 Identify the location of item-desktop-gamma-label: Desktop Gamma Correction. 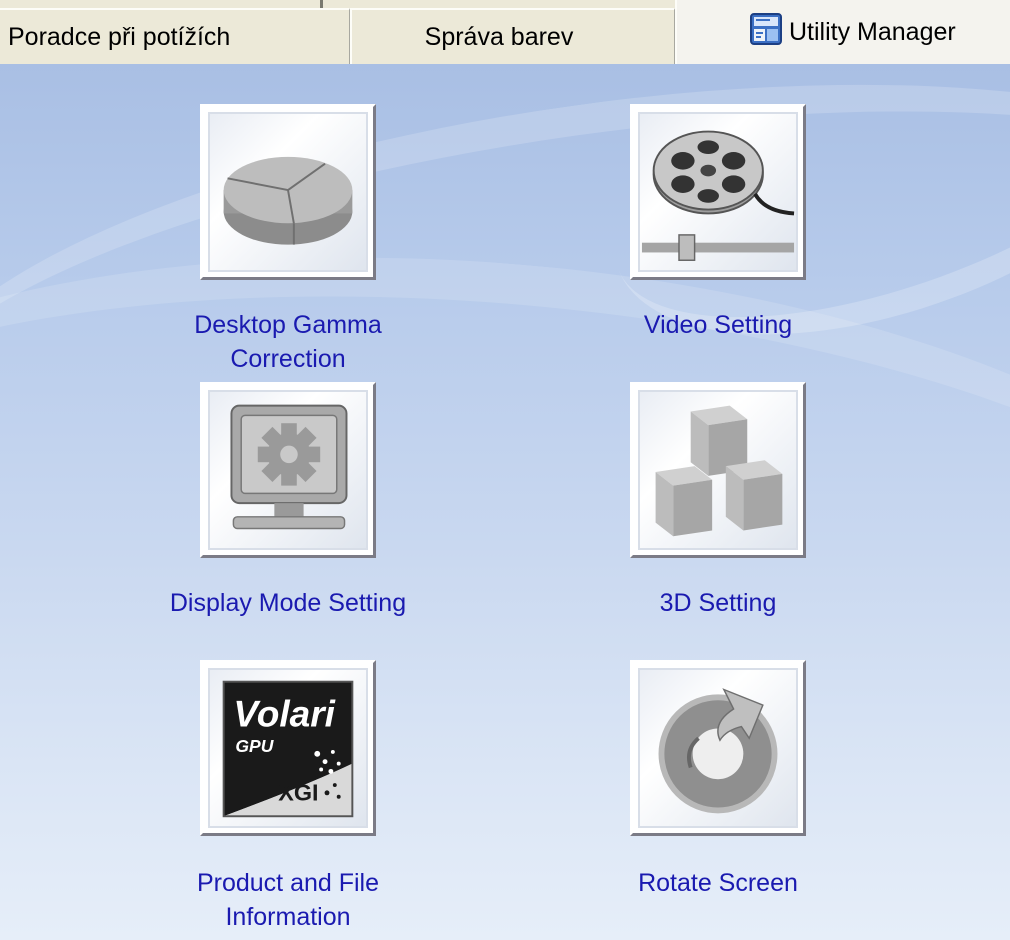
(288, 342).